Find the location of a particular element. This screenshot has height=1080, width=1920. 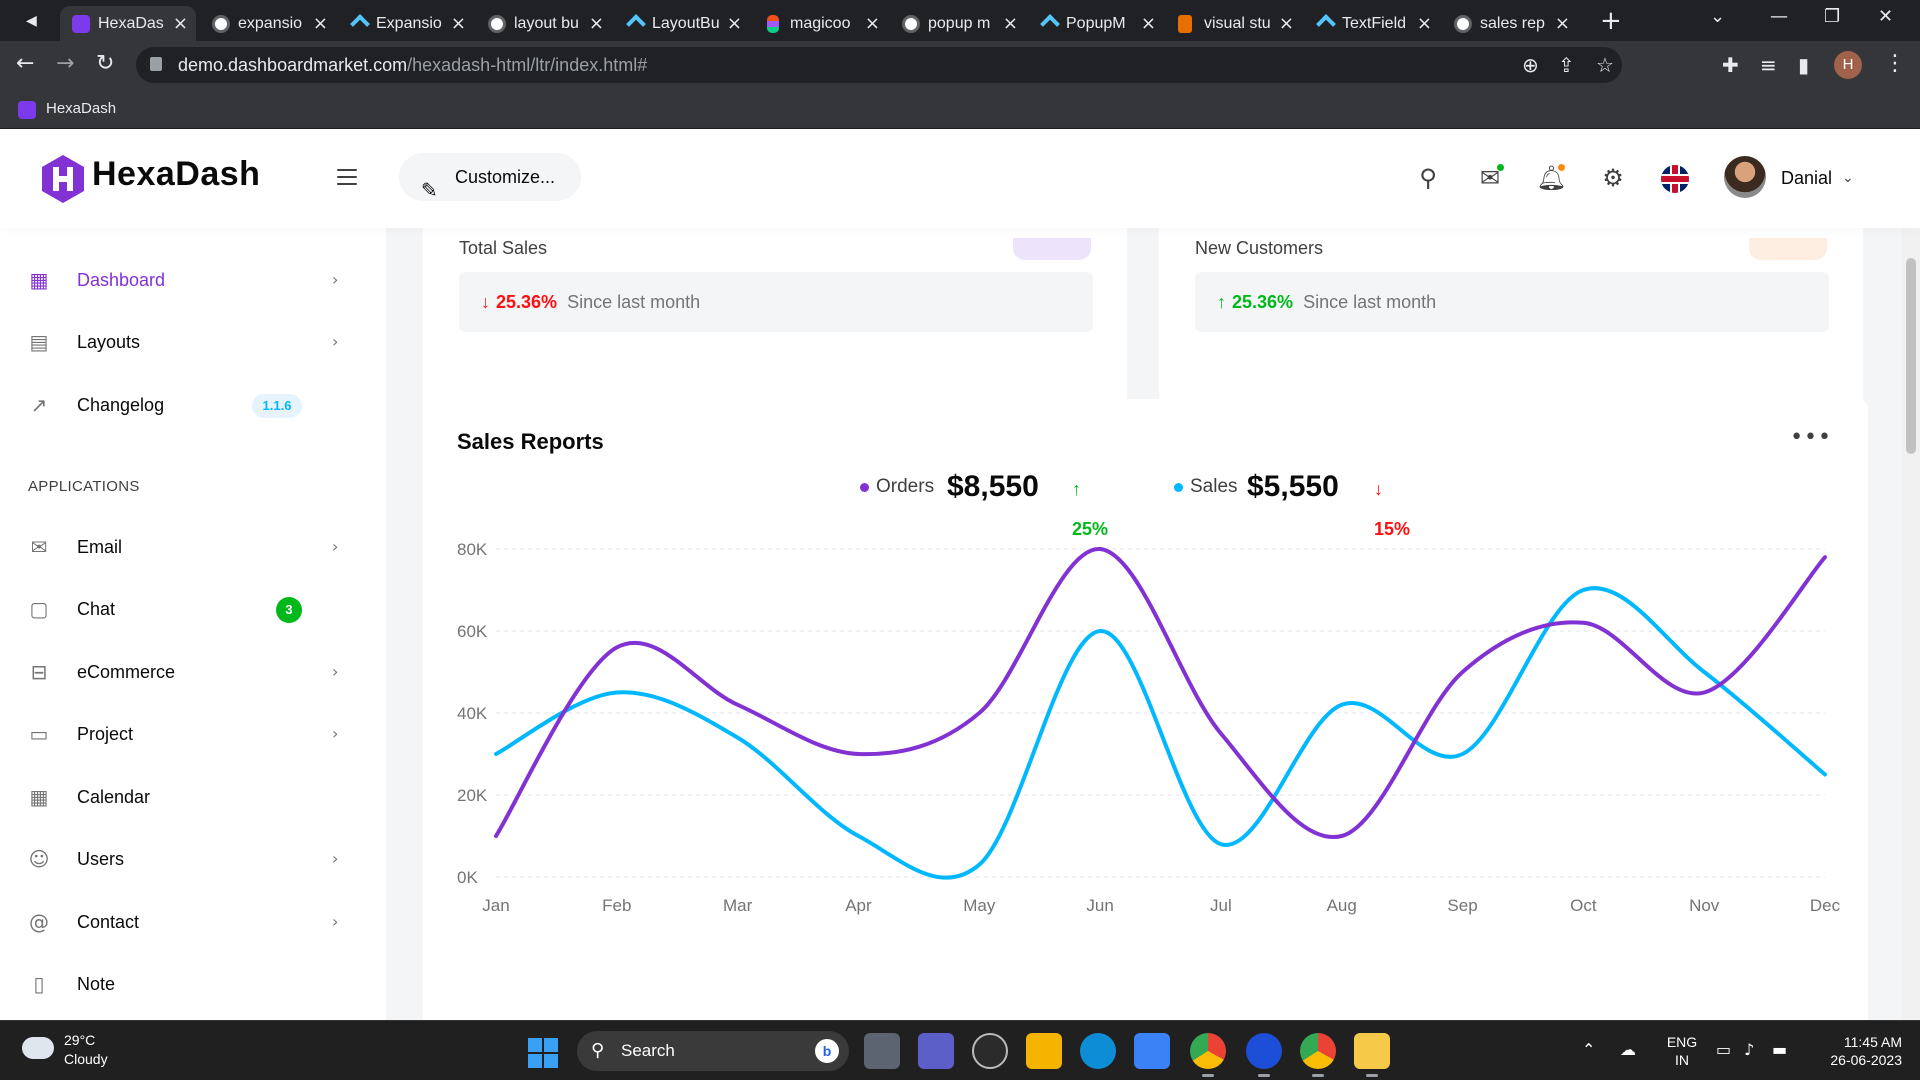

bookmark-hexadash: HexaDash is located at coordinates (67, 109).